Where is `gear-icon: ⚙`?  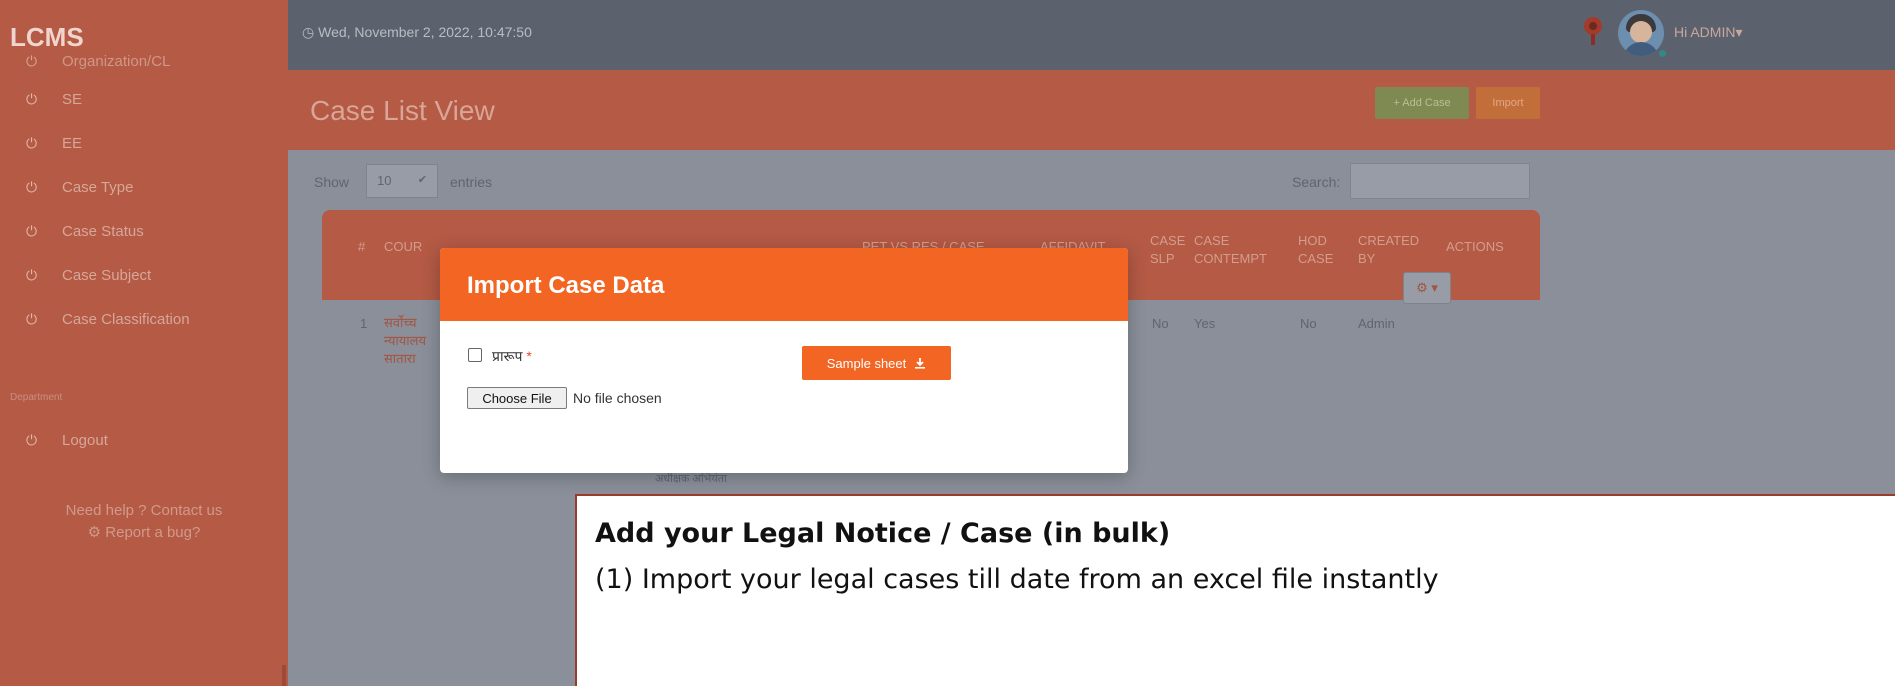
gear-icon: ⚙ is located at coordinates (1422, 287).